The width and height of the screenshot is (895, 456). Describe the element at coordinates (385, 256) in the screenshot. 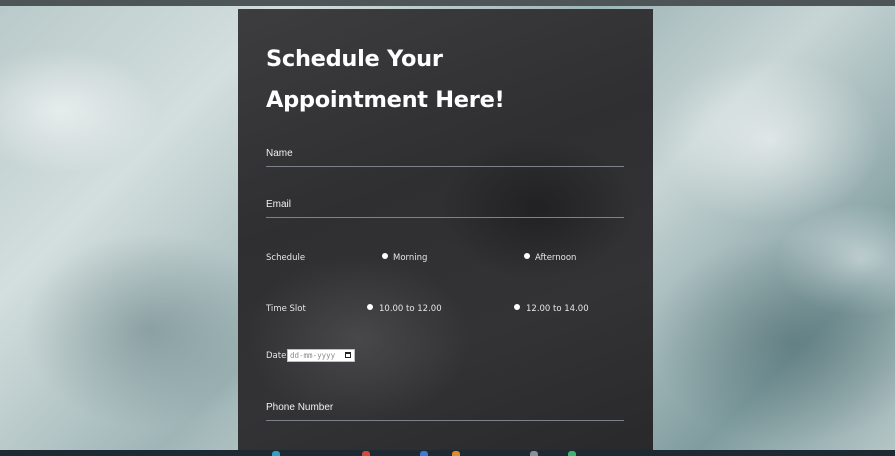

I see `radio-morning` at that location.